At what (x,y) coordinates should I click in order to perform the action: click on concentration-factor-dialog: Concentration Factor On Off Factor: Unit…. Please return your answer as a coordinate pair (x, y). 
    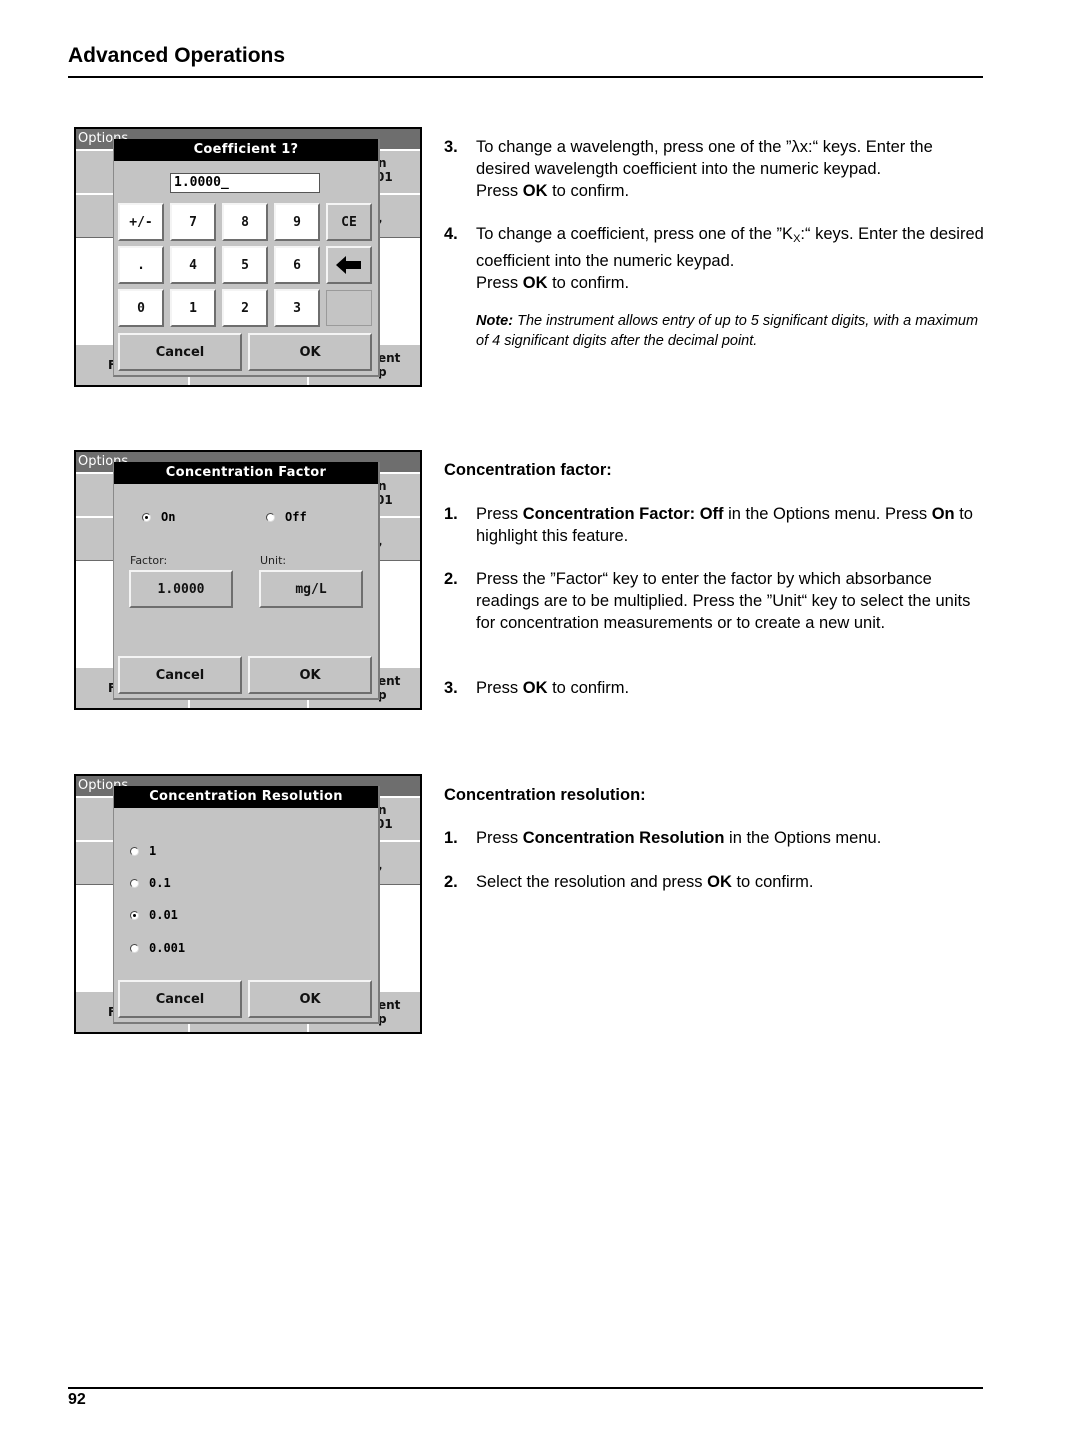
    Looking at the image, I should click on (246, 581).